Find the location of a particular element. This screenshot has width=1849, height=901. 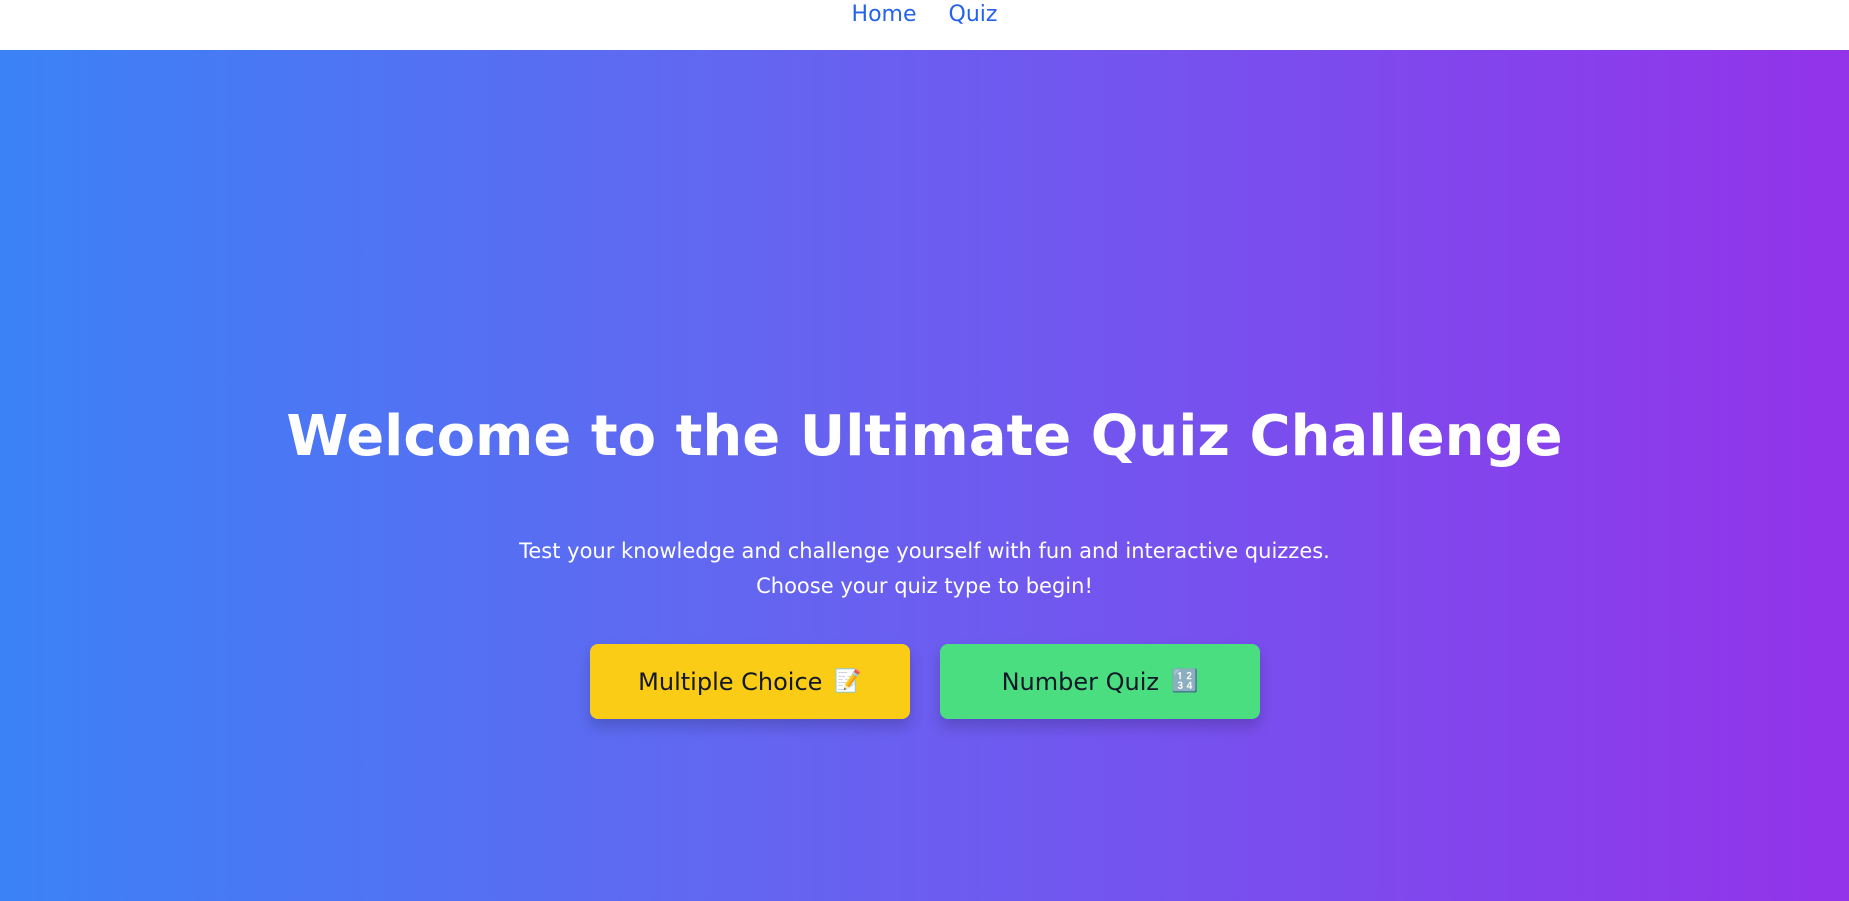

number-quiz-label: Number Quiz is located at coordinates (1080, 681).